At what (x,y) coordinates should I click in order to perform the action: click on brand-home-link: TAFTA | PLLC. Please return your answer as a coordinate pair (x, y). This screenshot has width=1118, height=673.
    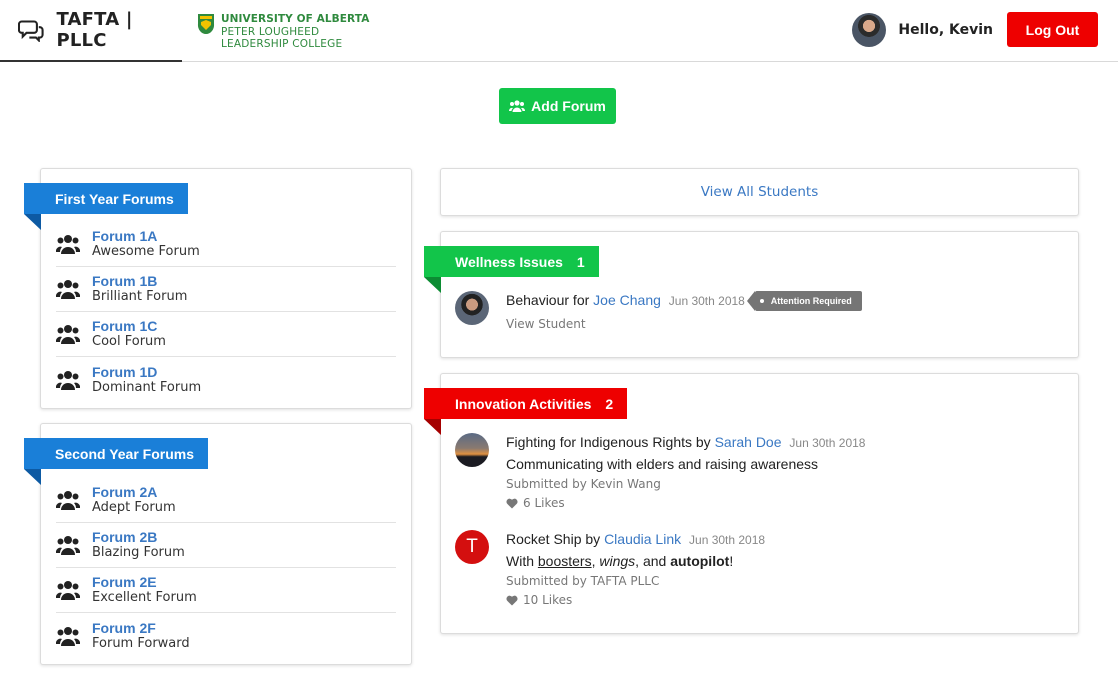
    Looking at the image, I should click on (91, 31).